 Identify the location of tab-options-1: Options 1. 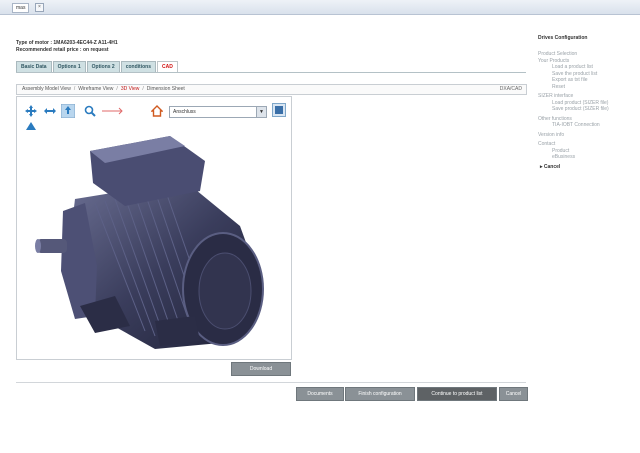
(69, 66).